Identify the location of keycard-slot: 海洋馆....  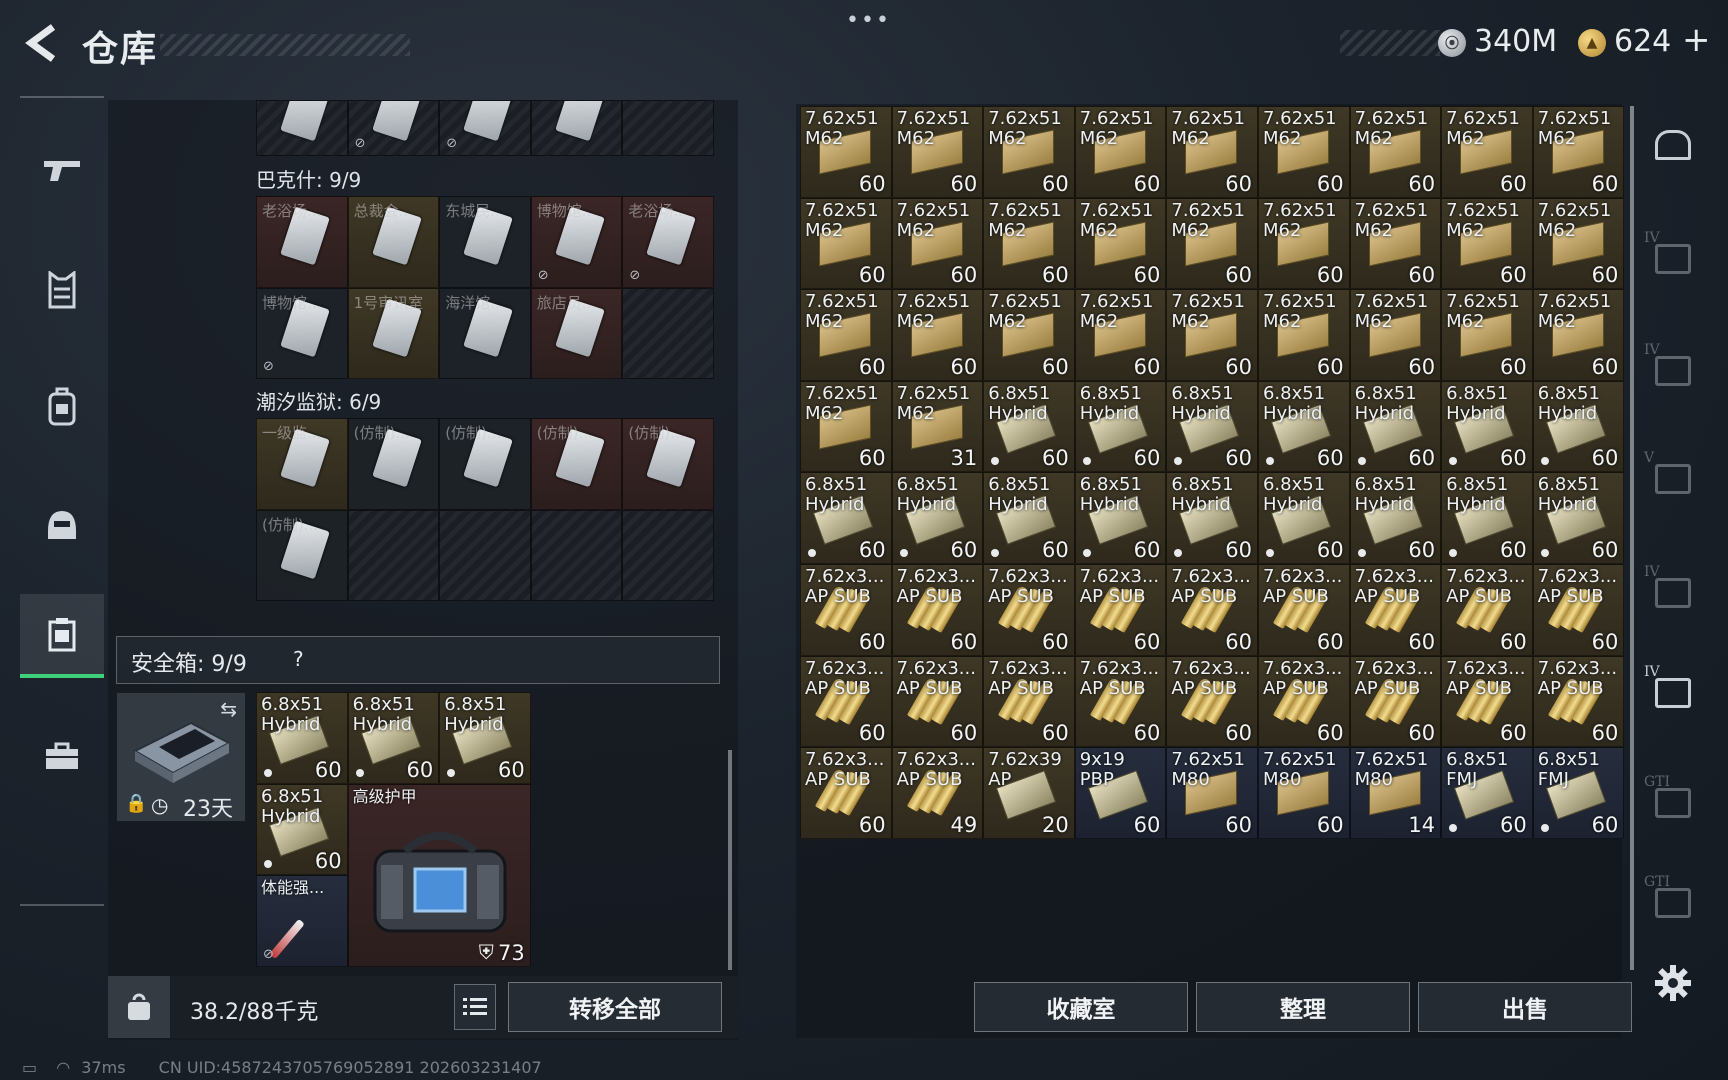
(485, 333).